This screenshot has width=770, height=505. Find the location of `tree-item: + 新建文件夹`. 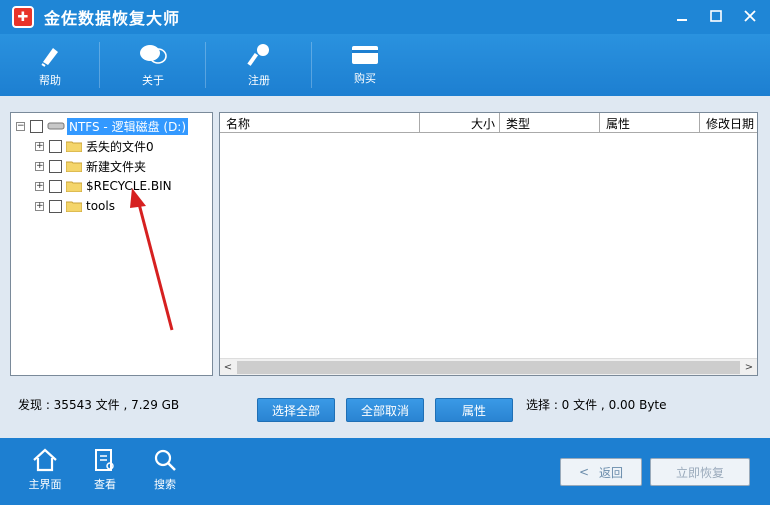

tree-item: + 新建文件夹 is located at coordinates (90, 166).